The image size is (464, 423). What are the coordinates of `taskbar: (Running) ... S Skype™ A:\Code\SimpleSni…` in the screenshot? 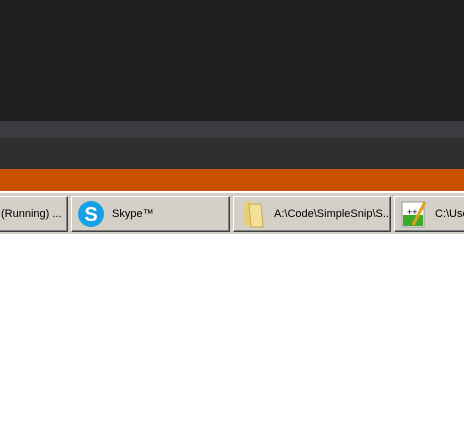 It's located at (232, 212).